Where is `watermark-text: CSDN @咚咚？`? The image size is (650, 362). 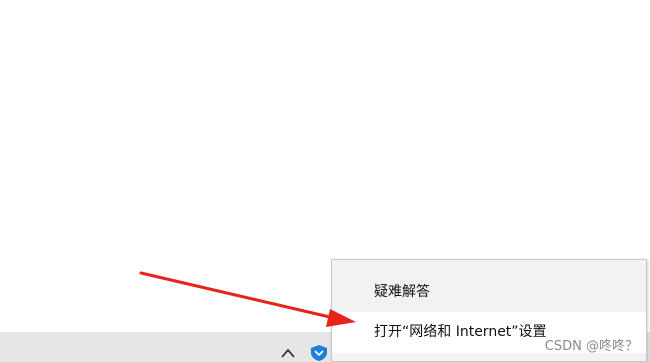 watermark-text: CSDN @咚咚？ is located at coordinates (591, 346).